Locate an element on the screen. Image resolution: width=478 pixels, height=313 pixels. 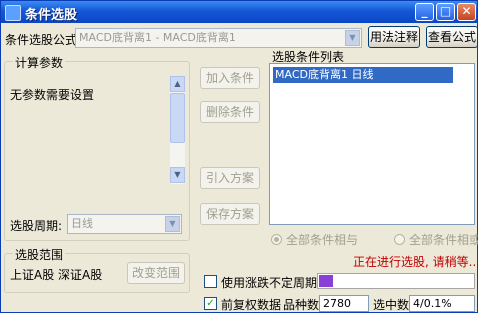
selected-value: 4/0.1% is located at coordinates (442, 303).